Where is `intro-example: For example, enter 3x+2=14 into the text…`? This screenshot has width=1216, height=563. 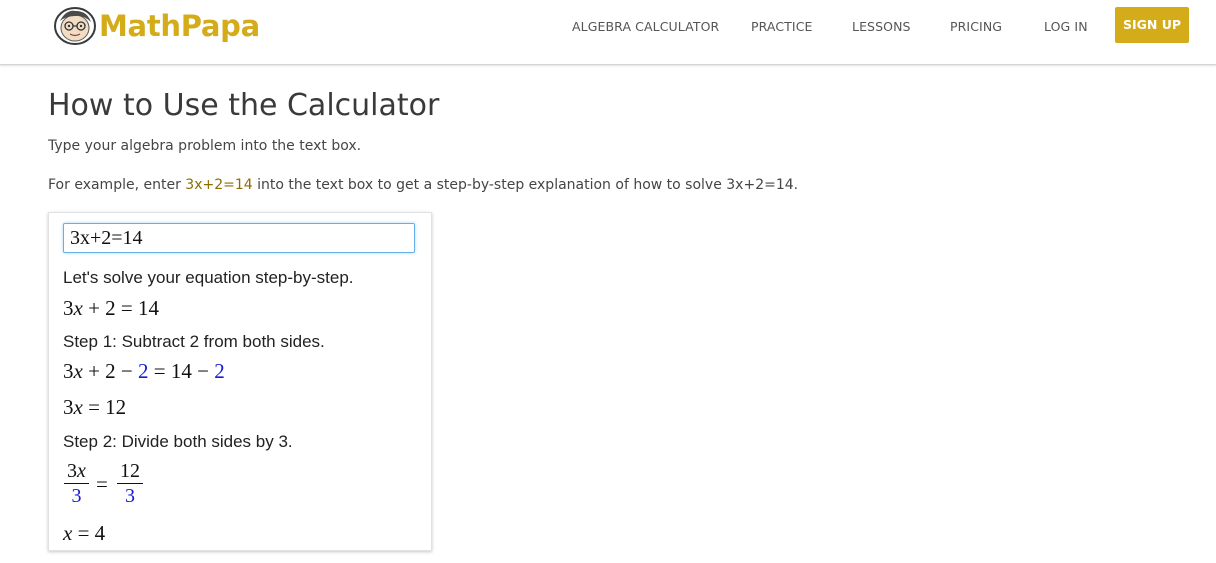
intro-example: For example, enter 3x+2=14 into the text… is located at coordinates (423, 185).